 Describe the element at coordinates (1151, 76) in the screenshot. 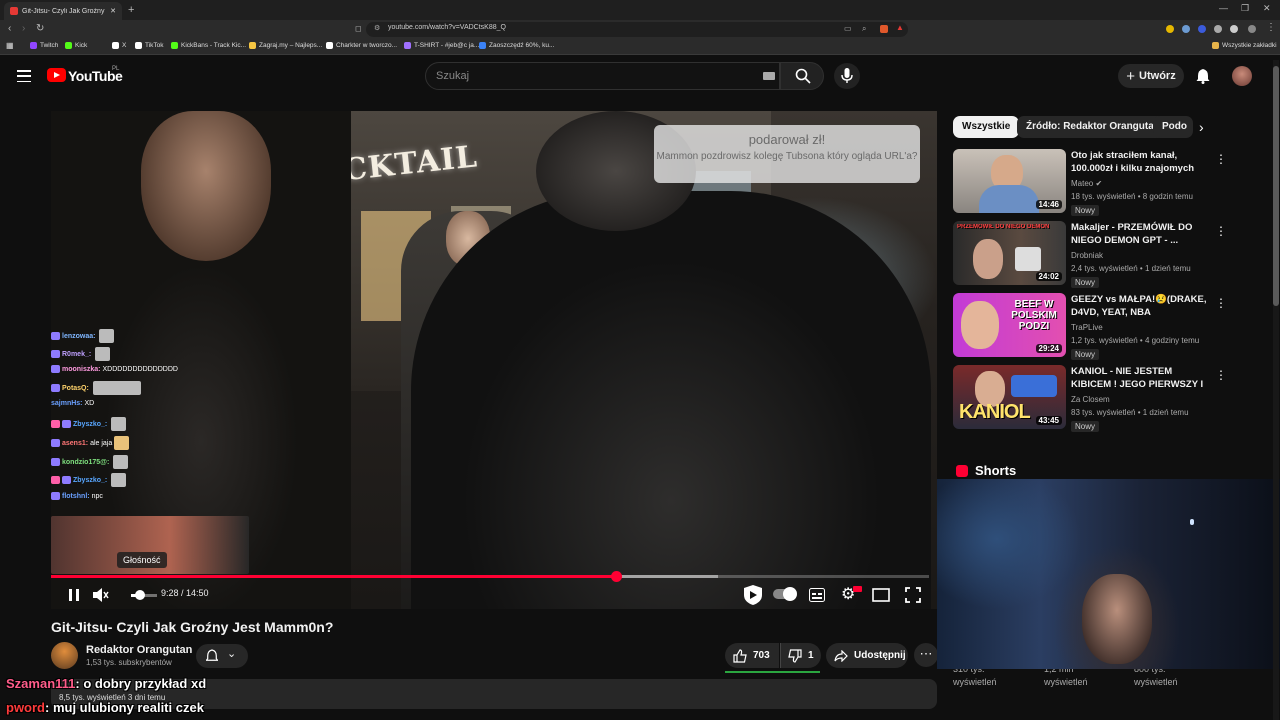

I see `create-button: + Utwórz` at that location.